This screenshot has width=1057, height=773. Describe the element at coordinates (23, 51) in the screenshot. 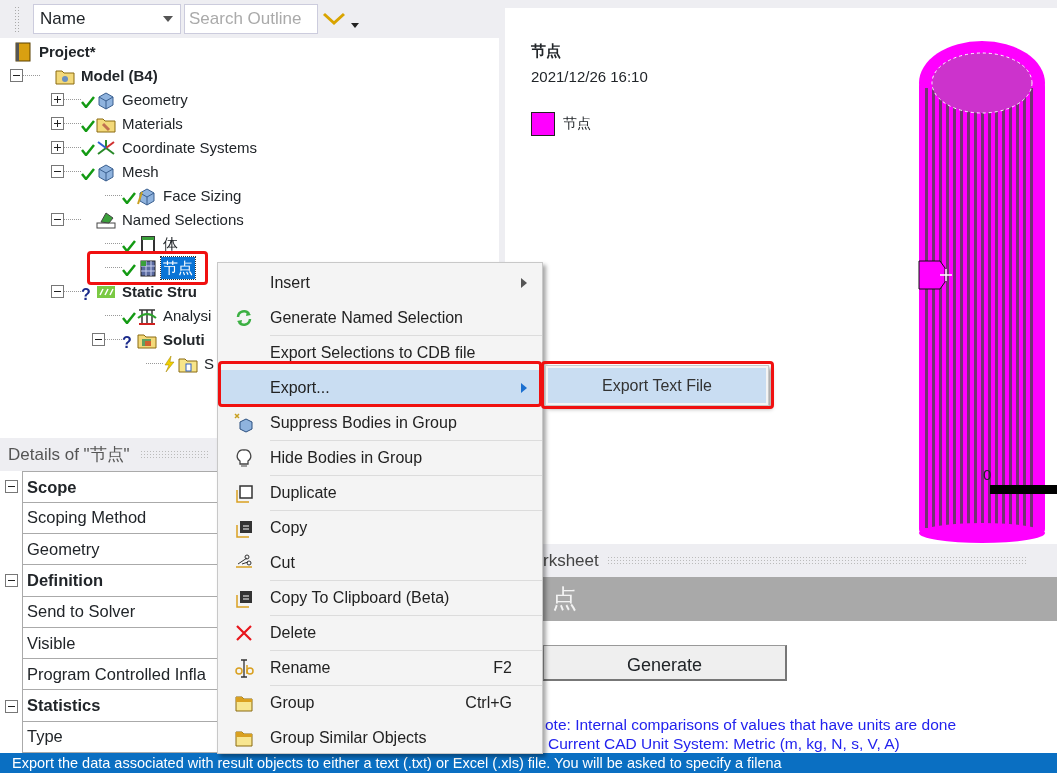

I see `book-icon` at that location.